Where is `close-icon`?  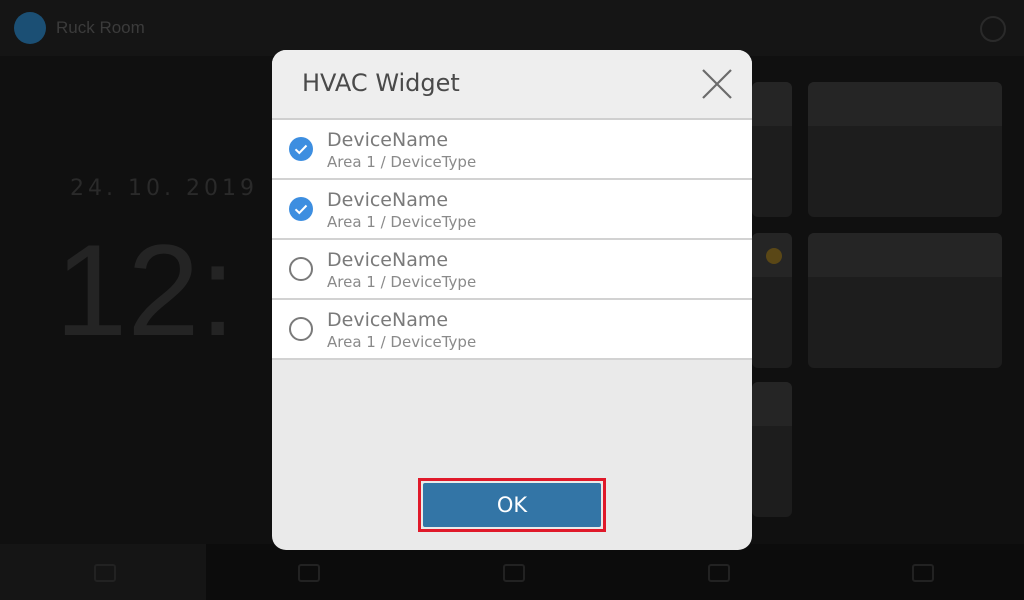 close-icon is located at coordinates (717, 84).